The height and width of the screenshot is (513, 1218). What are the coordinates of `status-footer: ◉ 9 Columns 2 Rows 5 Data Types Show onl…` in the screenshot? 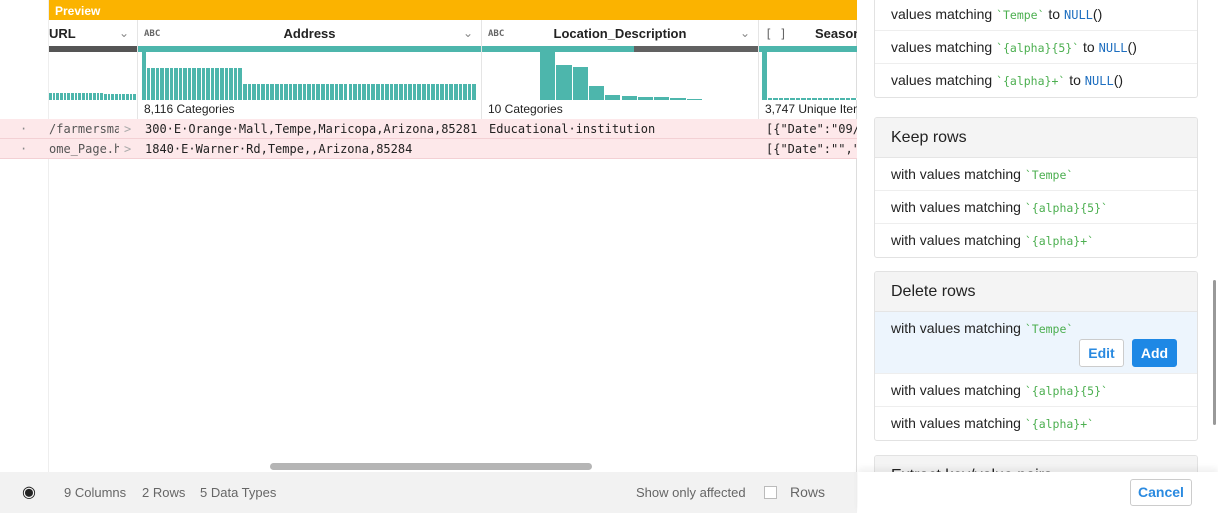 It's located at (428, 492).